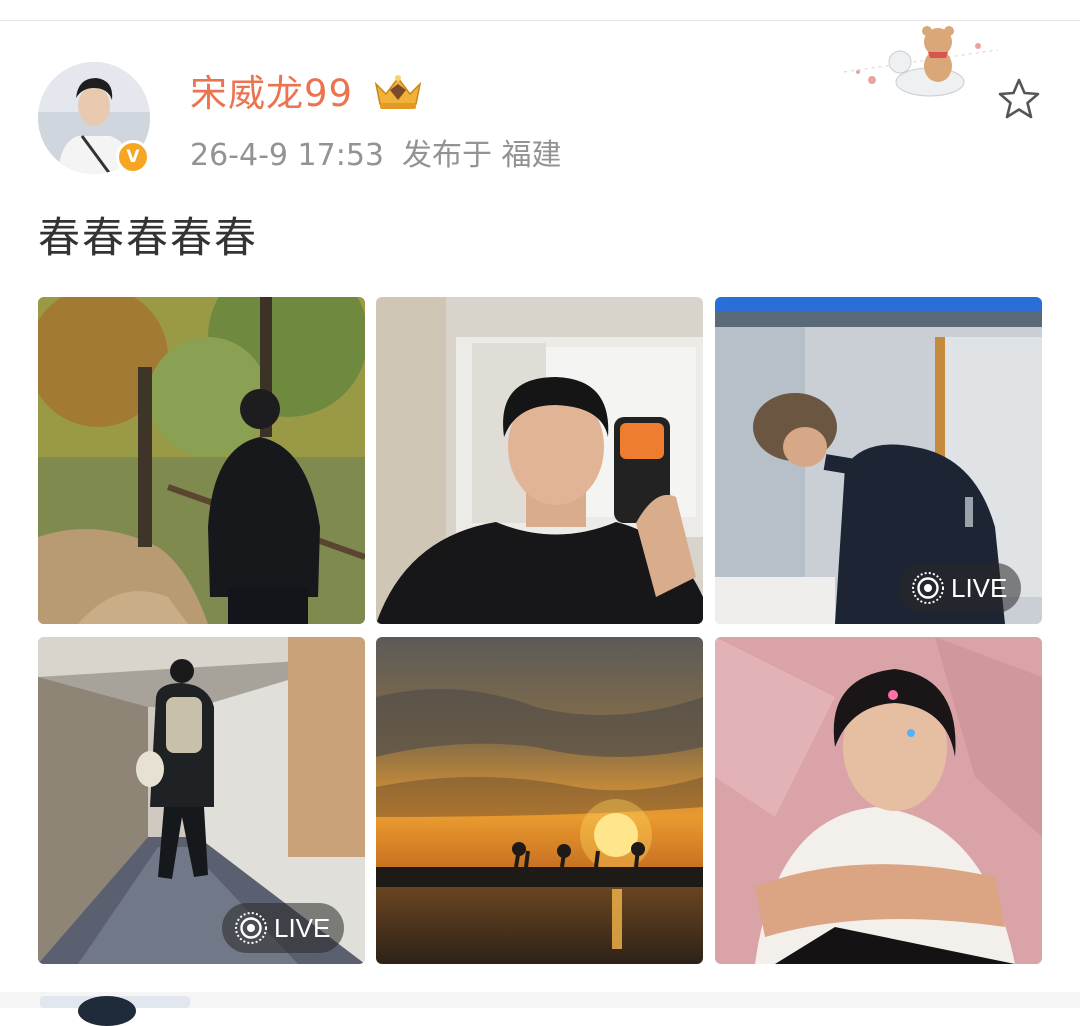  I want to click on star-outline-icon, so click(1019, 99).